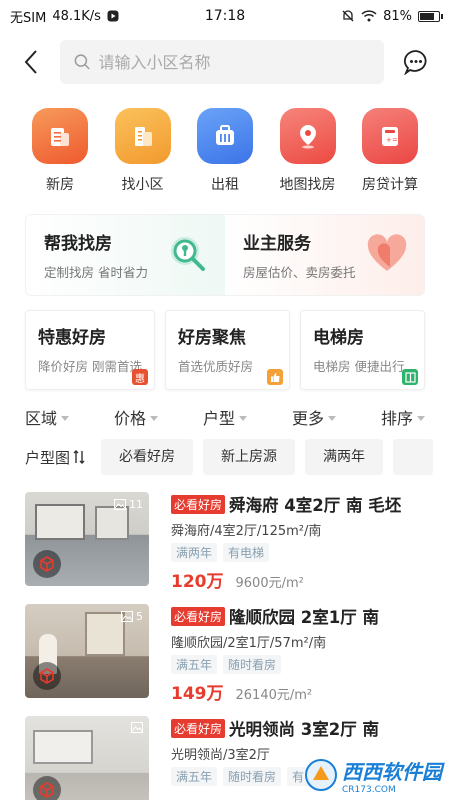 Image resolution: width=450 pixels, height=800 pixels. What do you see at coordinates (304, 617) in the screenshot?
I see `listing-title: 隆顺欣园 2室1厅 南` at bounding box center [304, 617].